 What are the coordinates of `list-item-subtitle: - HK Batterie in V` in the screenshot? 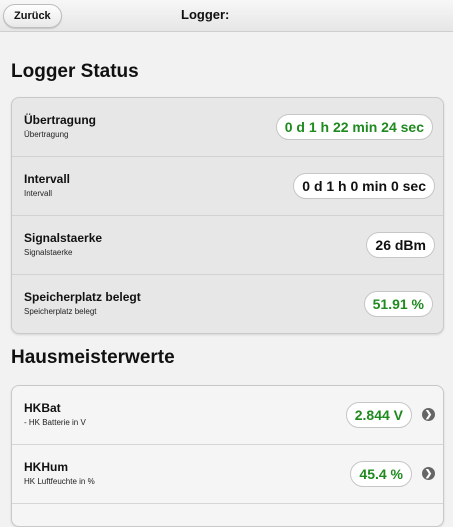 It's located at (55, 422).